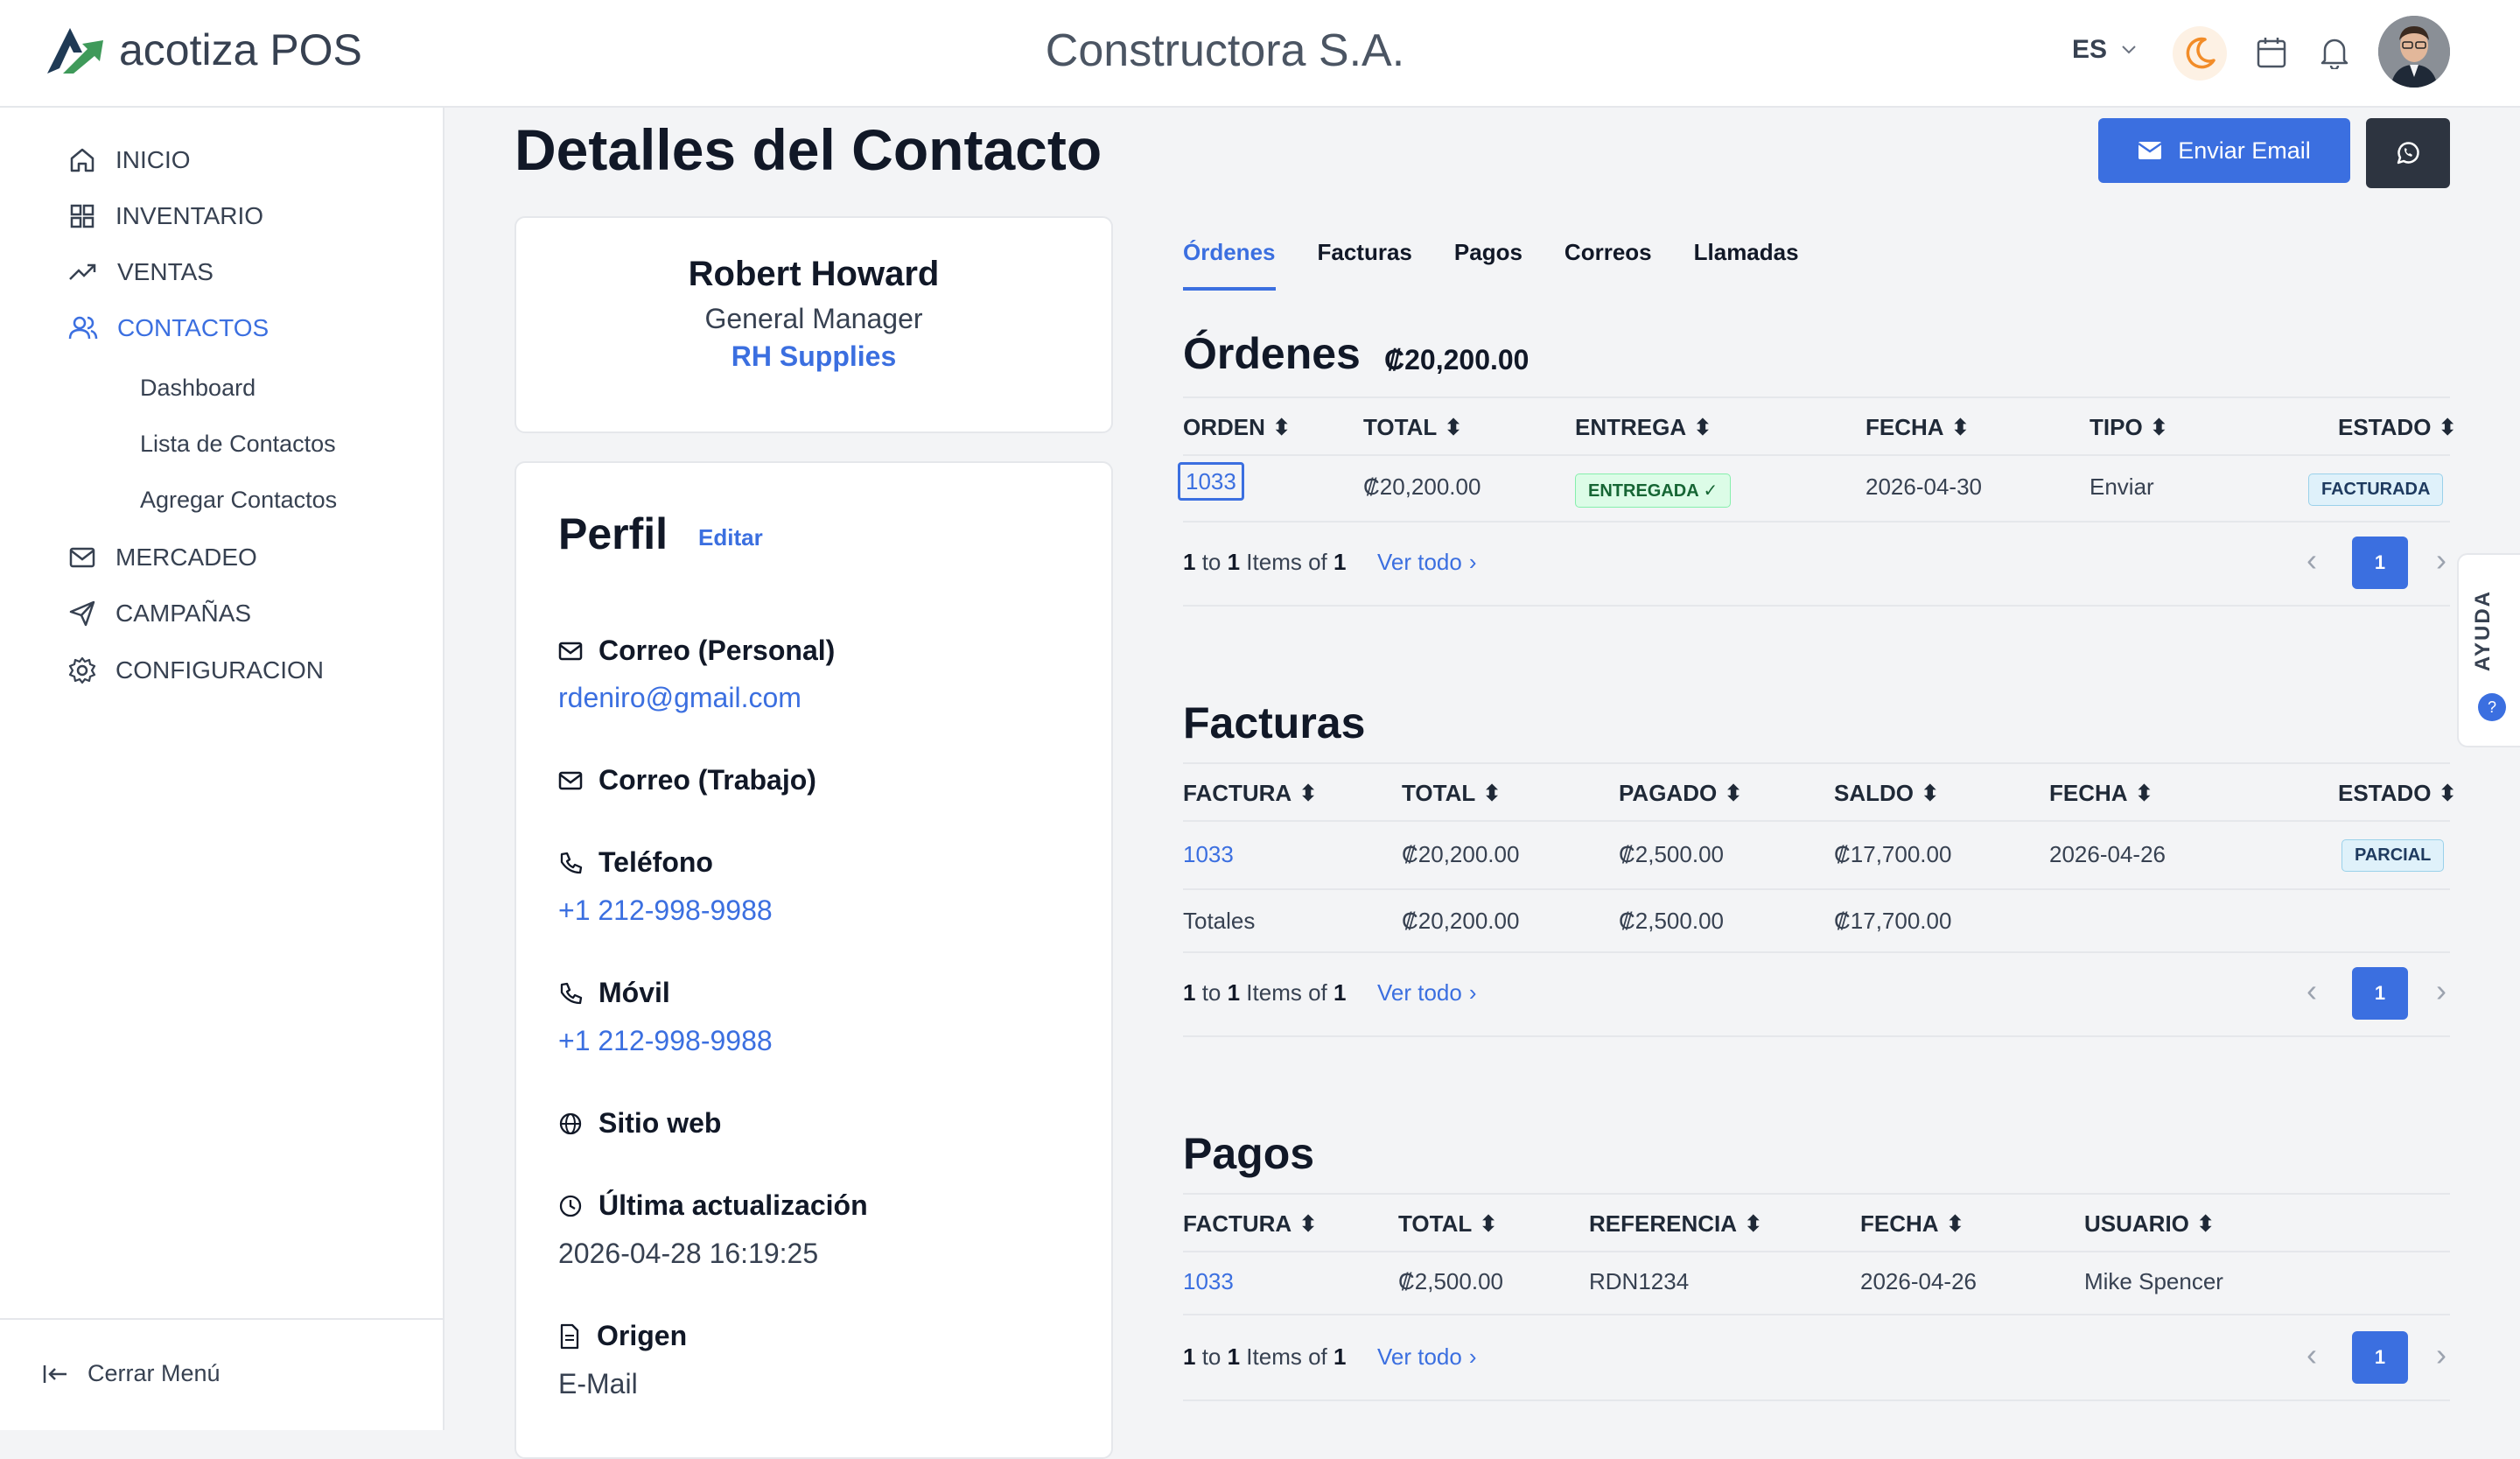  I want to click on avatar-image, so click(2414, 52).